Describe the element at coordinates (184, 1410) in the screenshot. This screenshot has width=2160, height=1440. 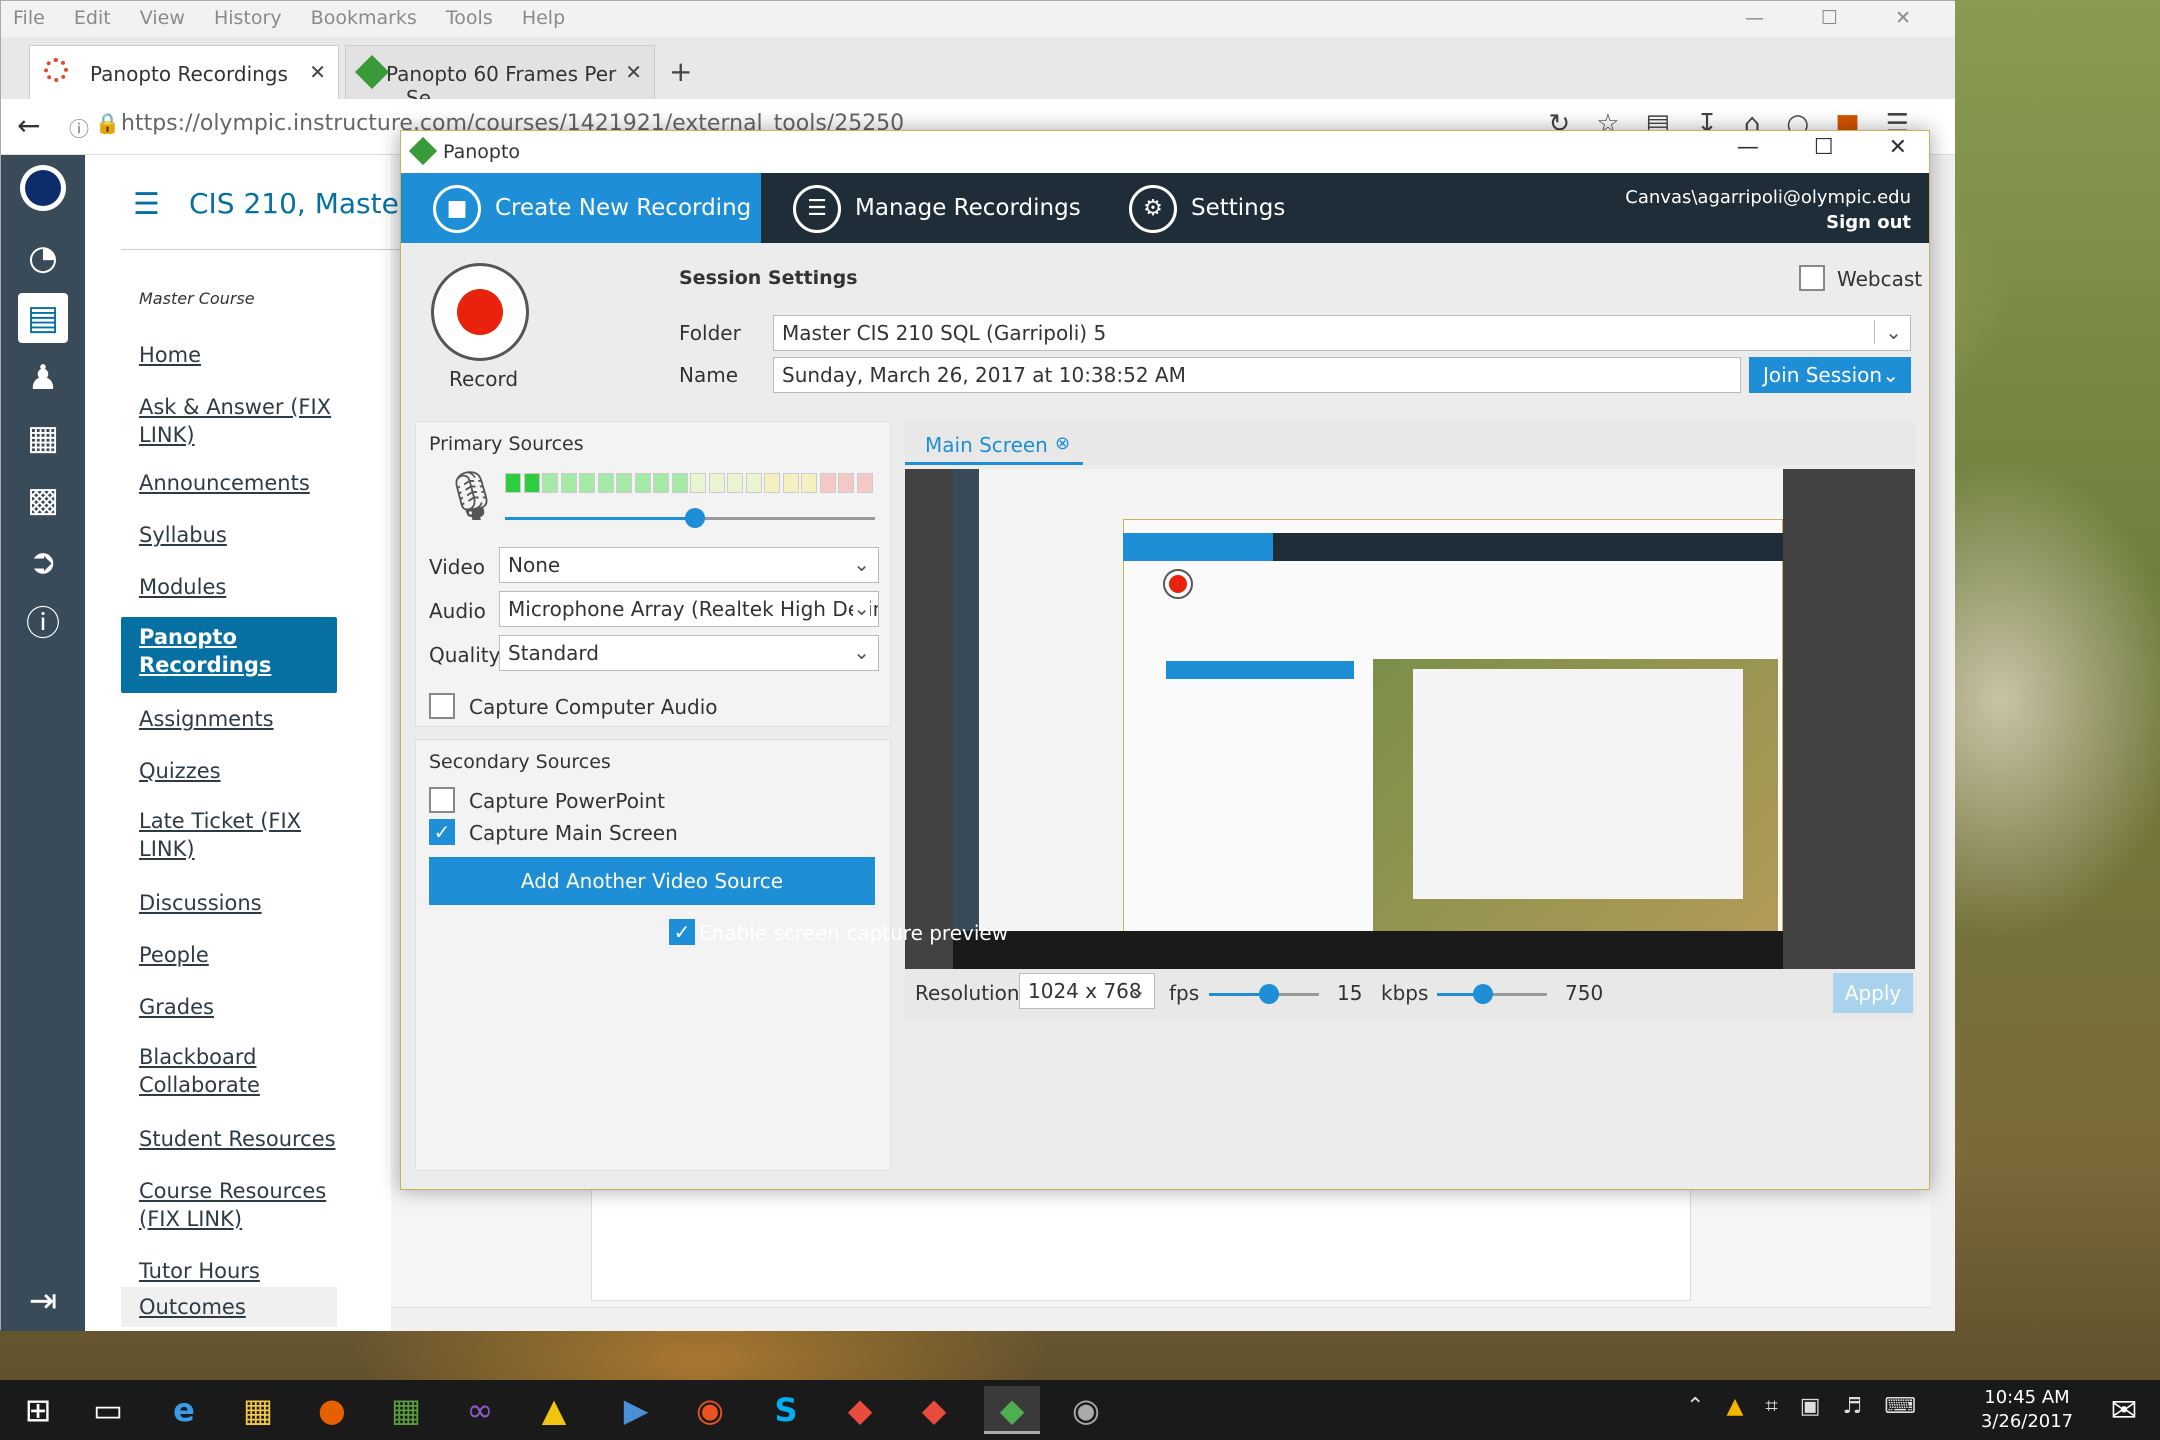
I see `edge-icon: e` at that location.